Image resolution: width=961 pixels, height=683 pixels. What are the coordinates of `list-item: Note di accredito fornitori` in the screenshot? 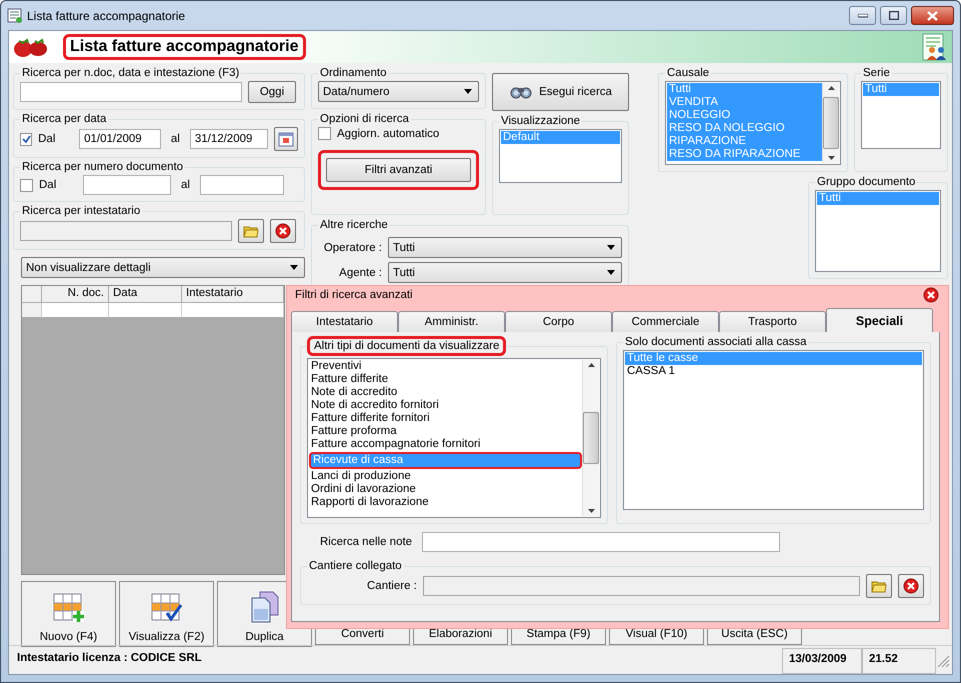 It's located at (445, 405).